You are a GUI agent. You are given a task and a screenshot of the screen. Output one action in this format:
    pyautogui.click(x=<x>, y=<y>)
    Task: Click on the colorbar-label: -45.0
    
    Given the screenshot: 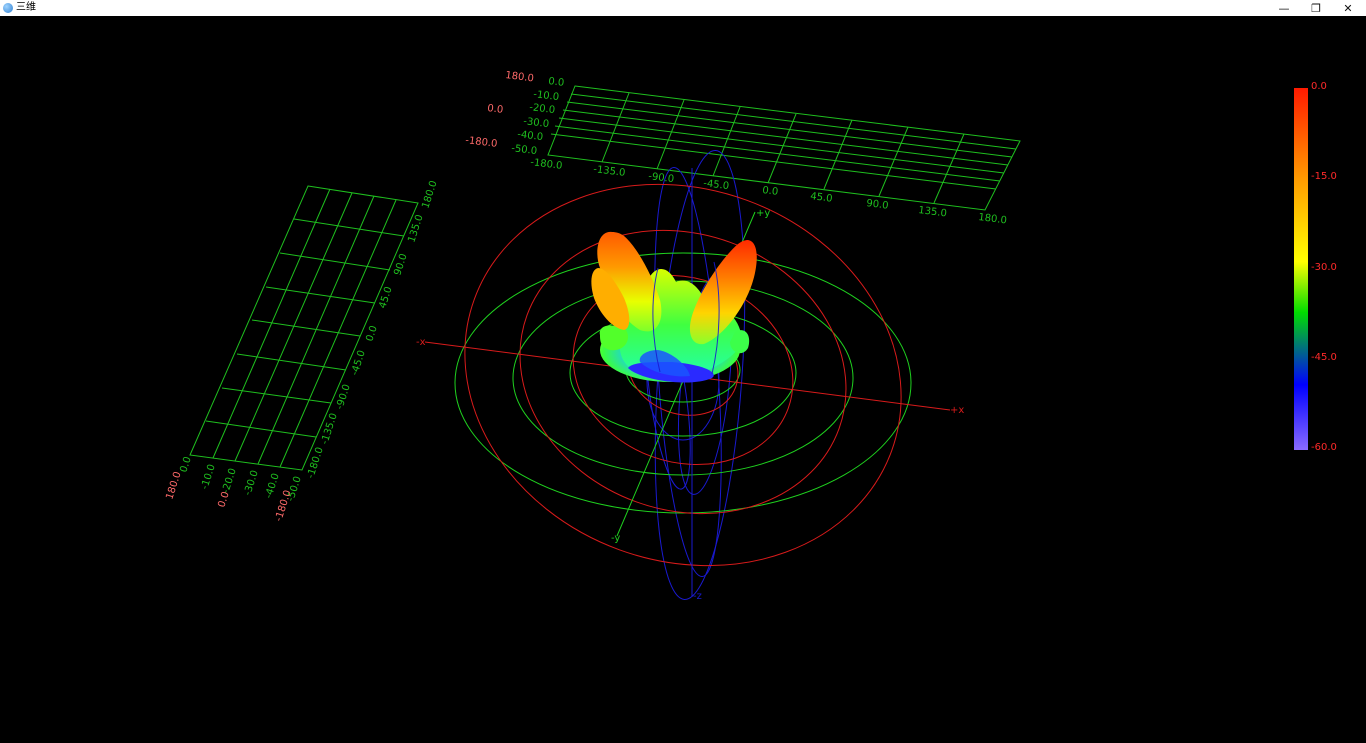 What is the action you would take?
    pyautogui.click(x=1324, y=357)
    